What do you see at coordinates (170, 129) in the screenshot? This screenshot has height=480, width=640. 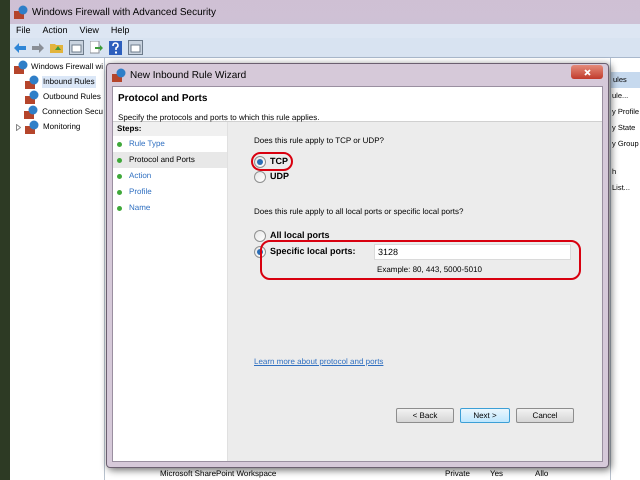 I see `steps-title: Steps:` at bounding box center [170, 129].